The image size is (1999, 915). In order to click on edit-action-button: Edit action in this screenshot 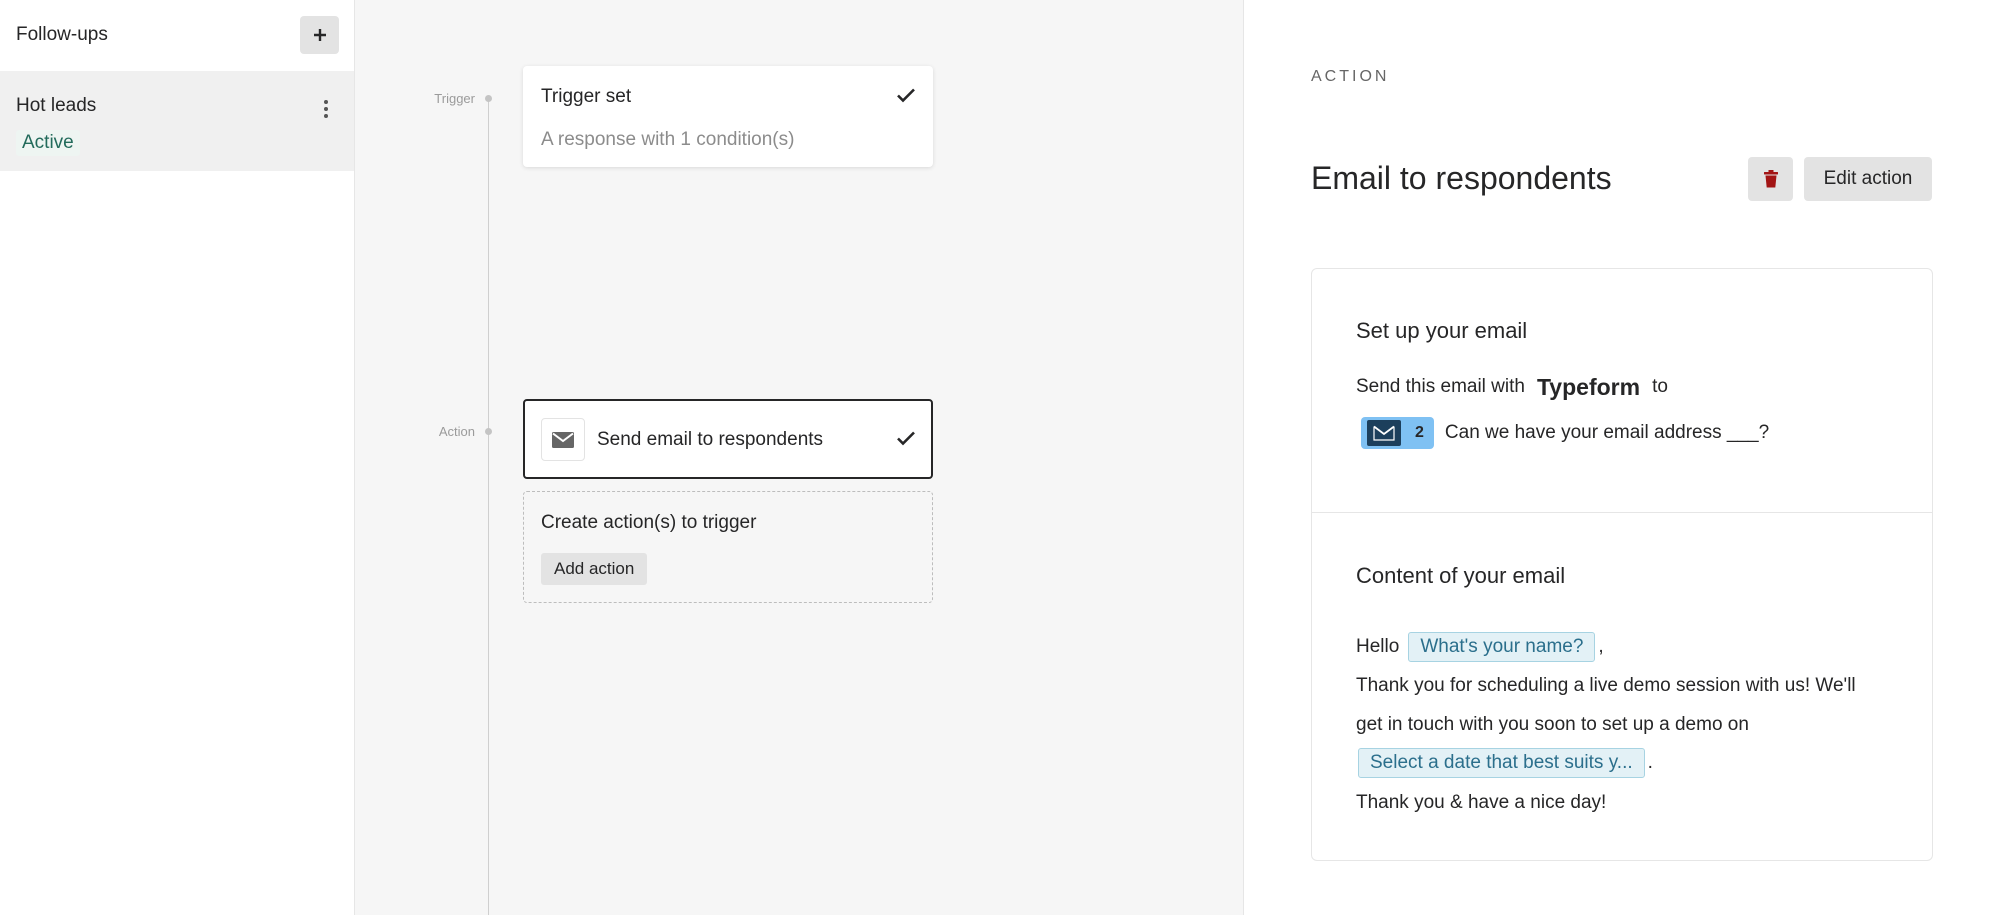, I will do `click(1868, 179)`.